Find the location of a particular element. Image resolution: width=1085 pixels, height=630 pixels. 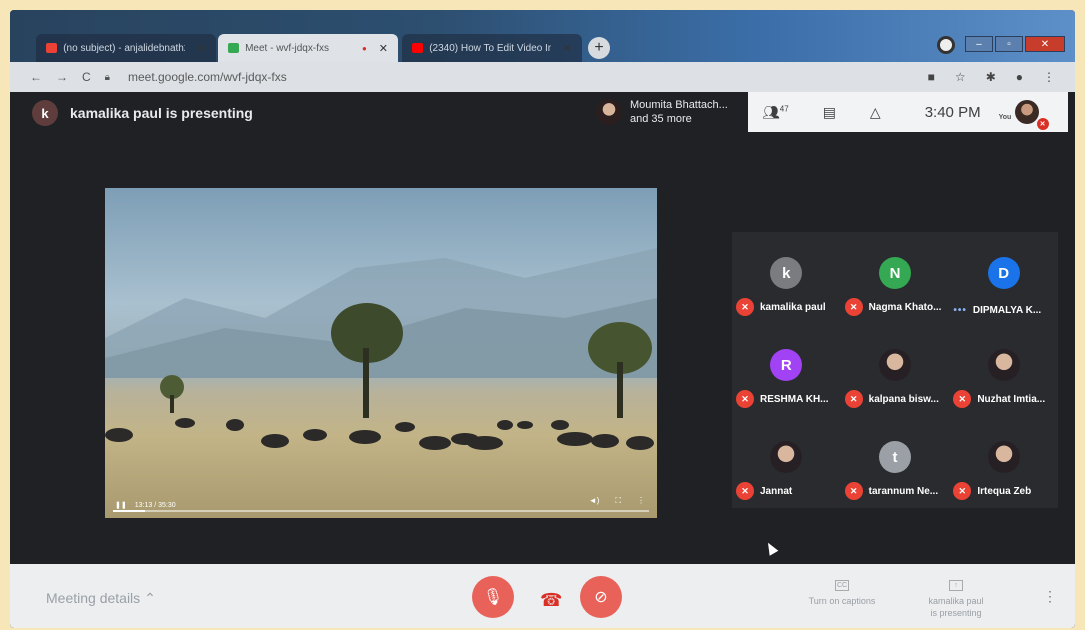

mic-toggle-button: 🎙︎ is located at coordinates (493, 597).